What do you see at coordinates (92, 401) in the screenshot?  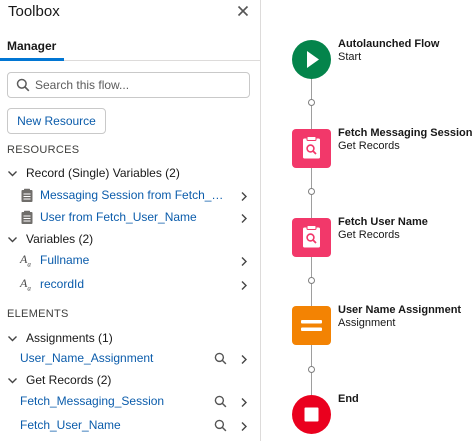 I see `element-item-label: Fetch_Messaging_Session` at bounding box center [92, 401].